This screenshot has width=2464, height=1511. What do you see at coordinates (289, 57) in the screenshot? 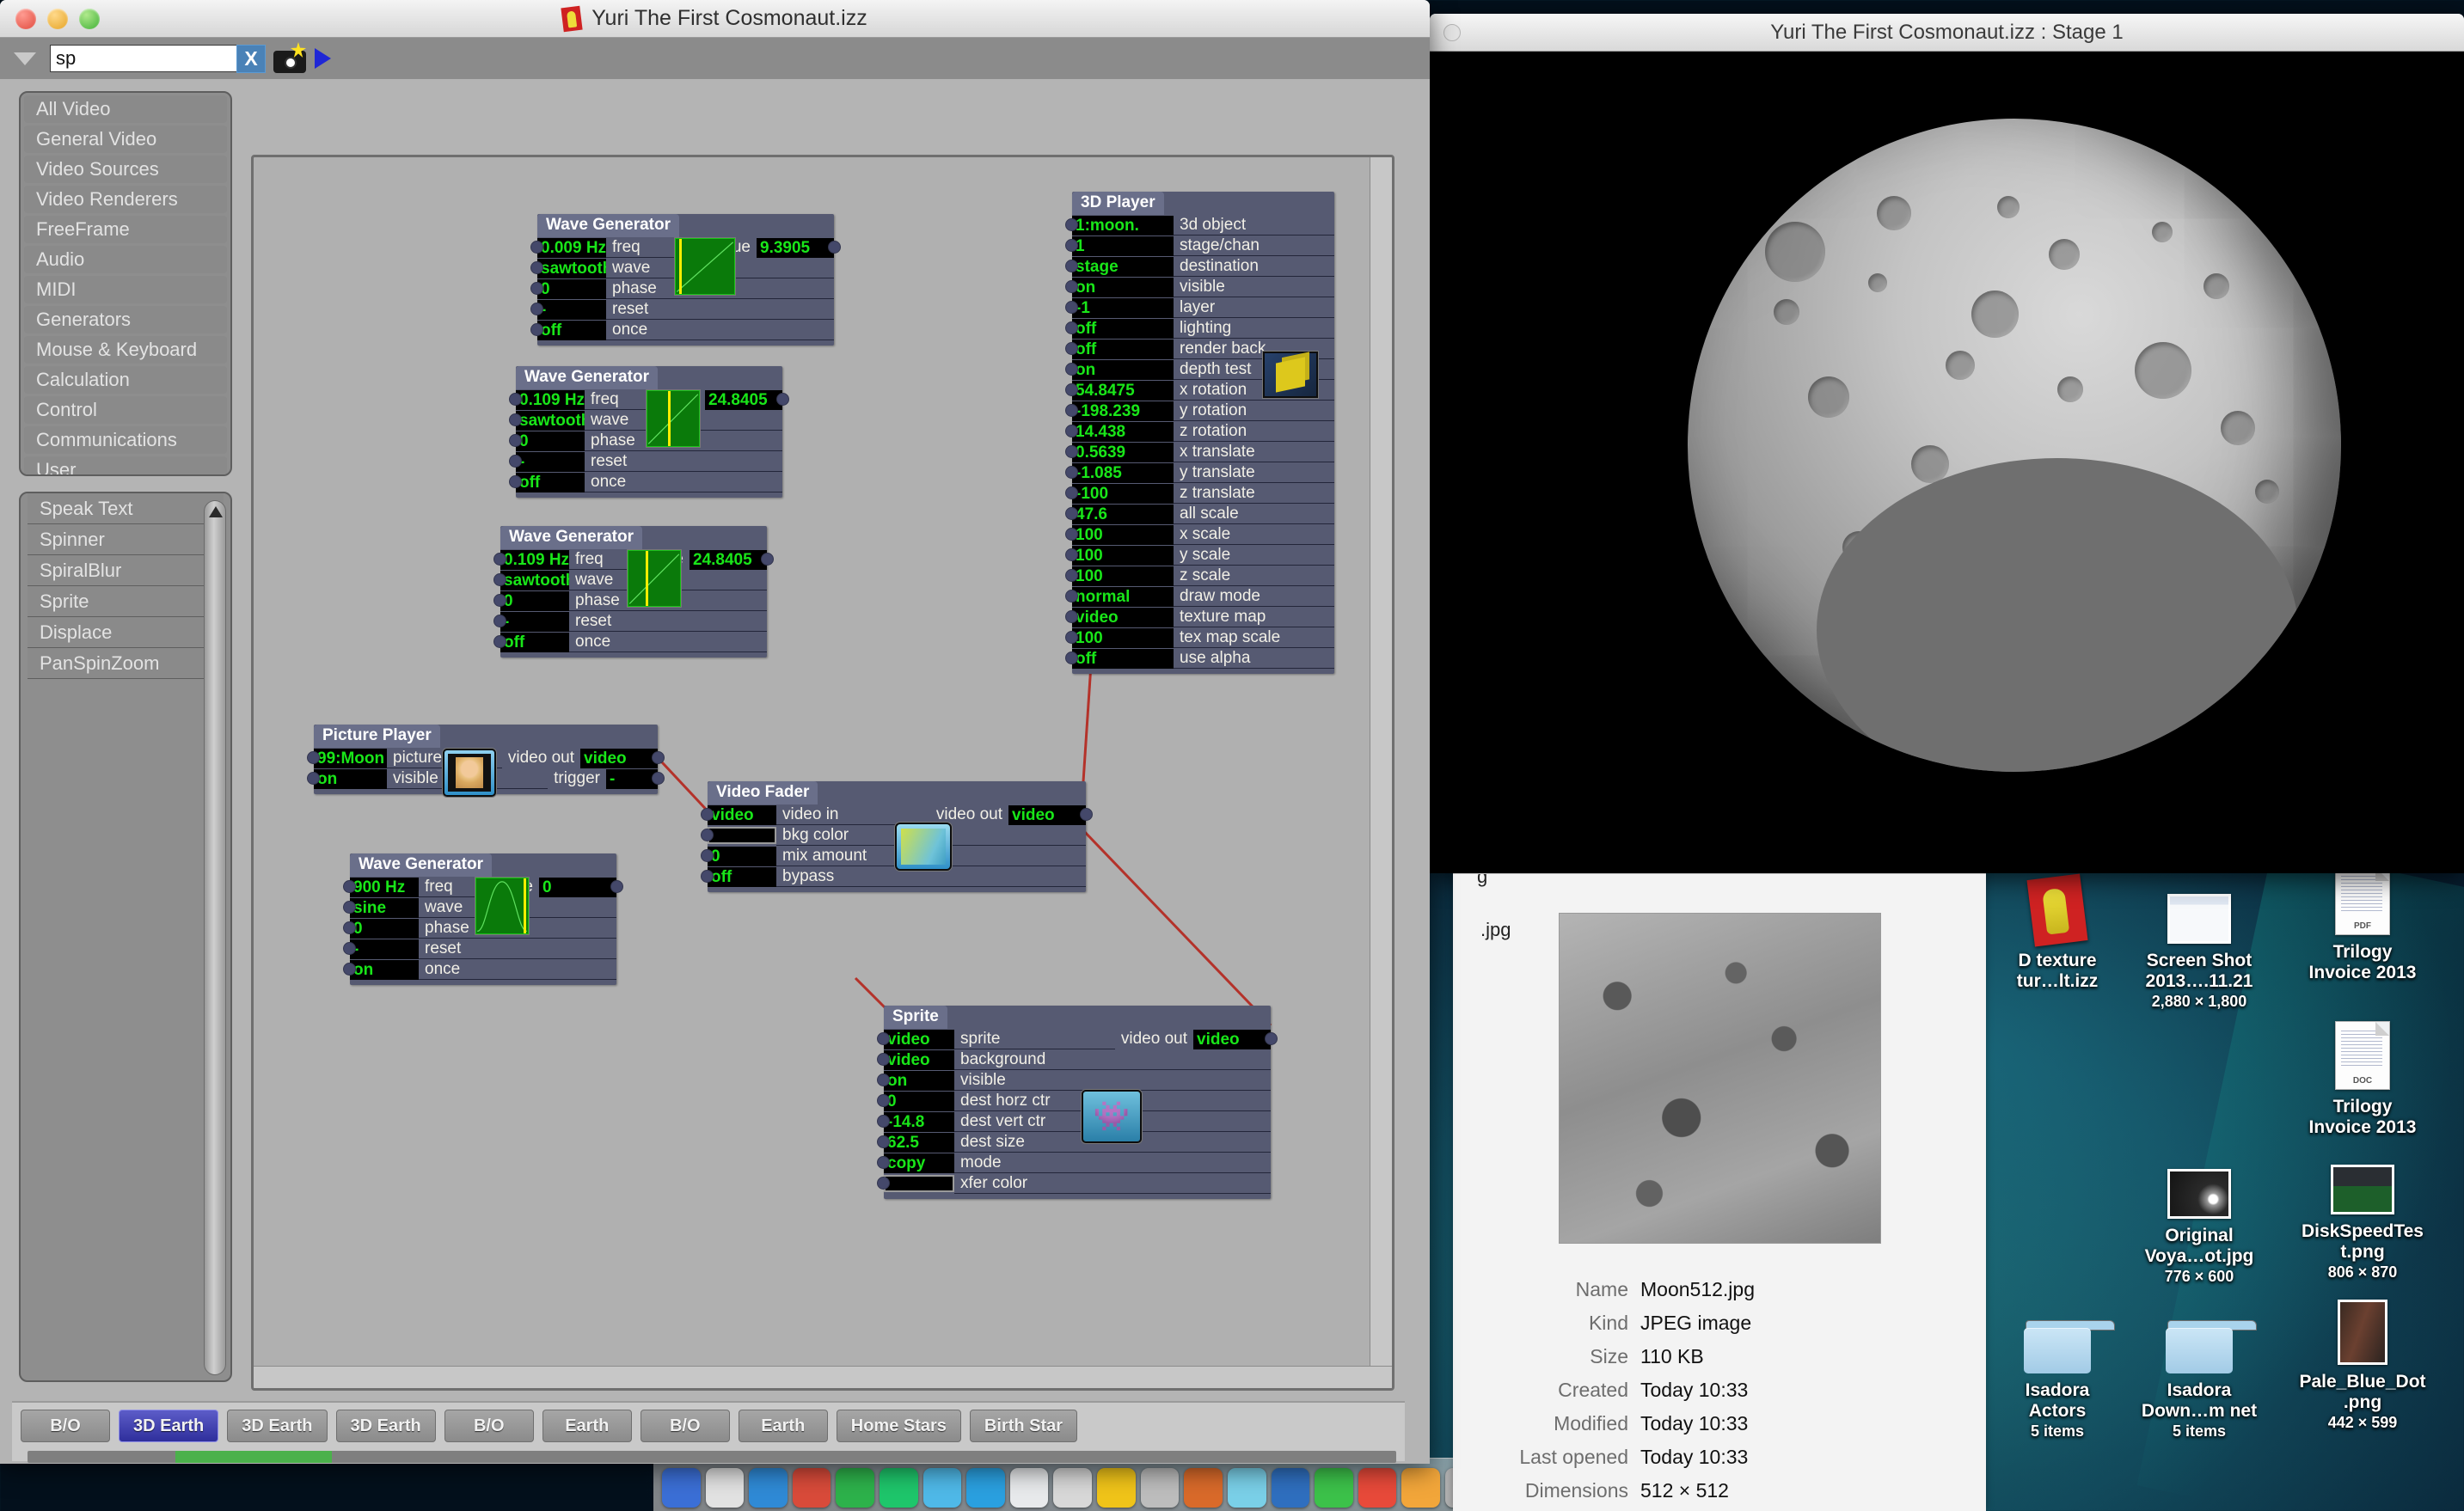
I see `snapshot-camera-icon` at bounding box center [289, 57].